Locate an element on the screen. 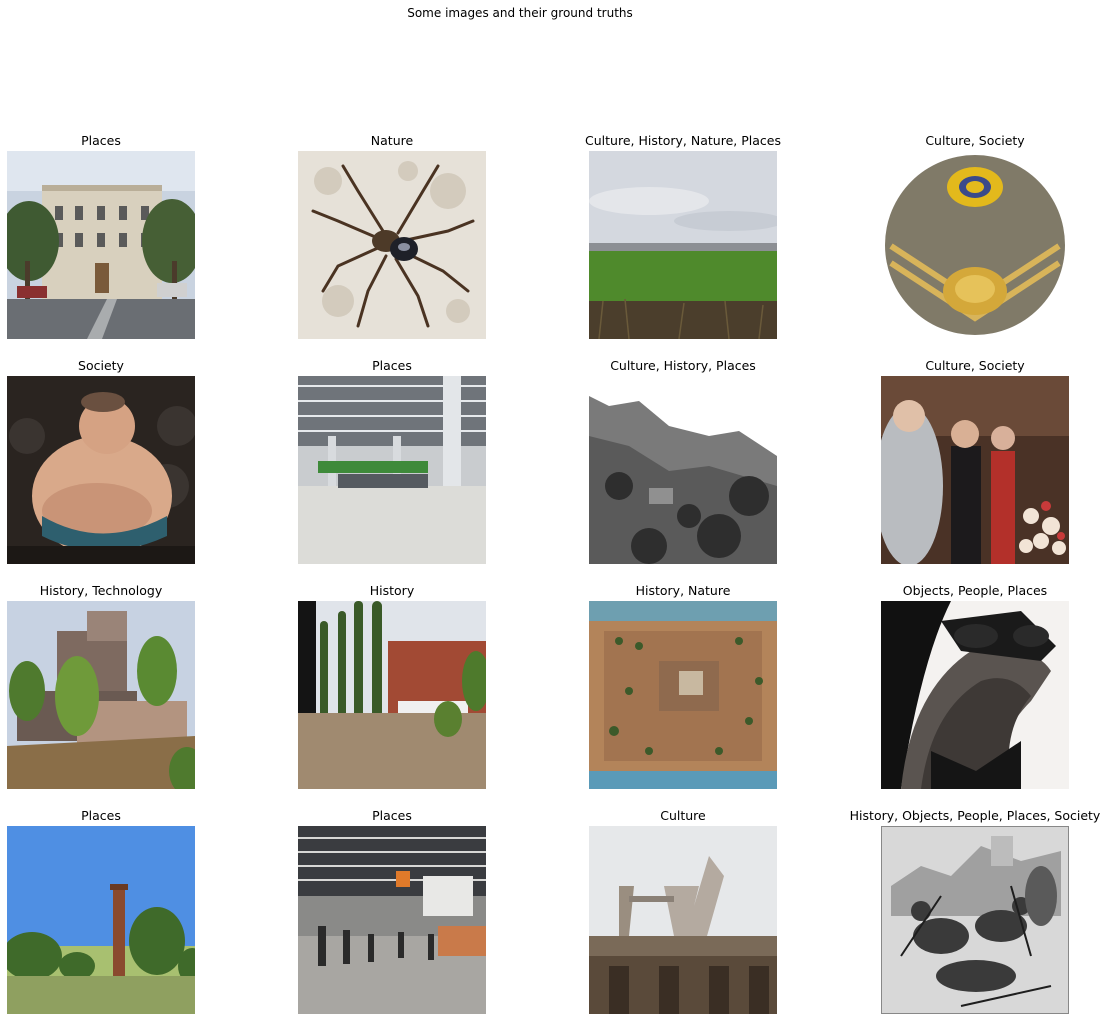  spider-photo is located at coordinates (392, 245).